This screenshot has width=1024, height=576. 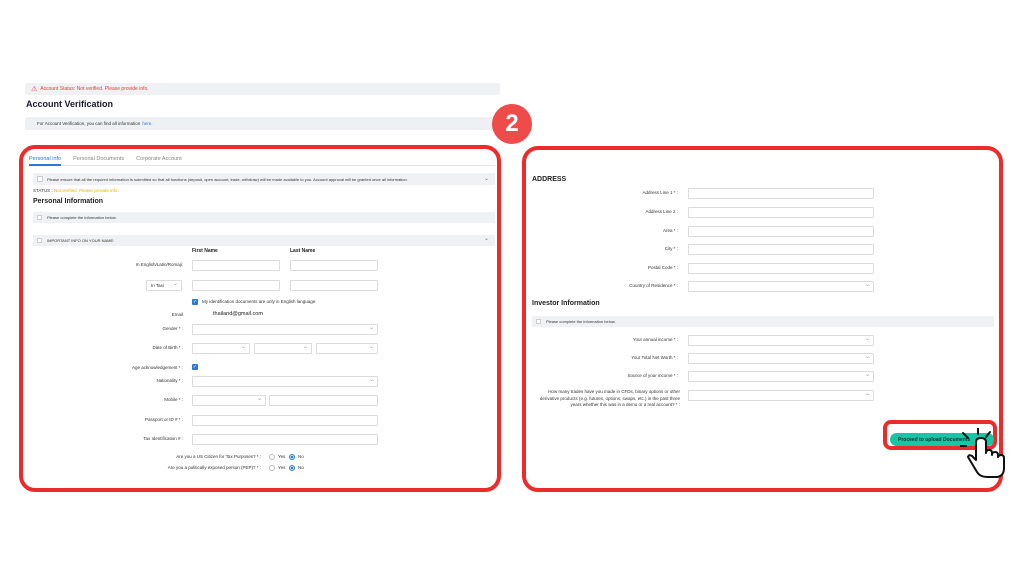 I want to click on email-value: thailand@gmail.com, so click(x=238, y=314).